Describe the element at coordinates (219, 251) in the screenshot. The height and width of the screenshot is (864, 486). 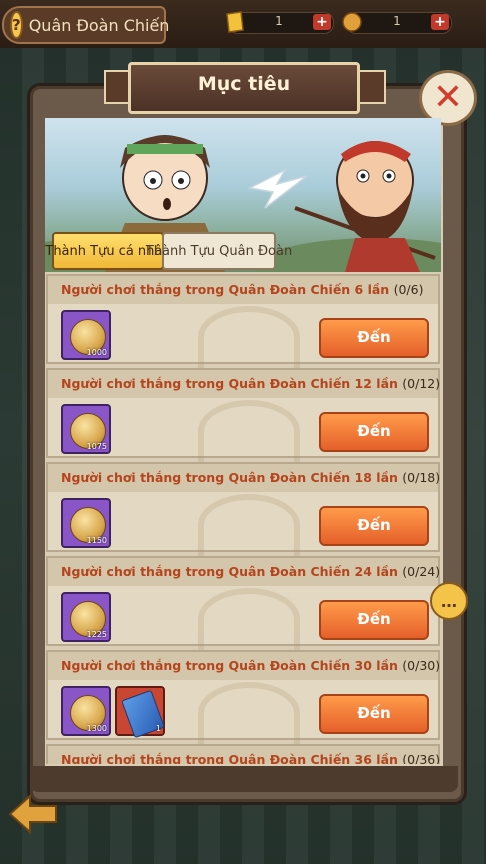
I see `tab-legion-achievements: Thành Tựu Quân Đoàn` at that location.